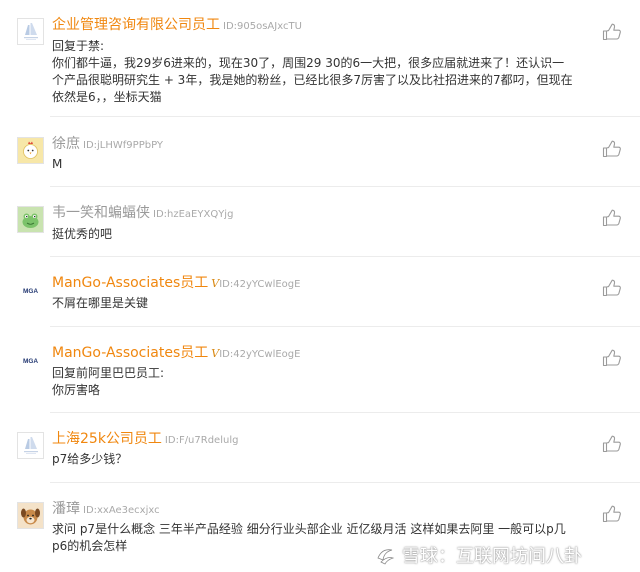 The height and width of the screenshot is (572, 640). What do you see at coordinates (386, 557) in the screenshot?
I see `snowball-logo-icon` at bounding box center [386, 557].